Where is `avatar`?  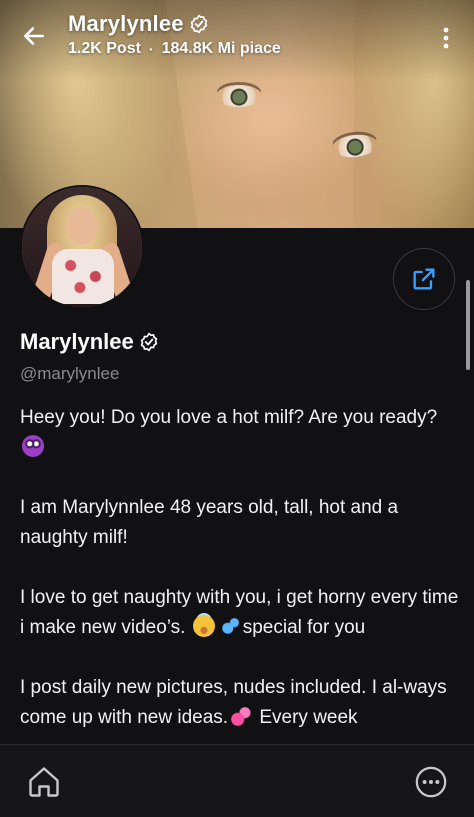
avatar is located at coordinates (82, 247).